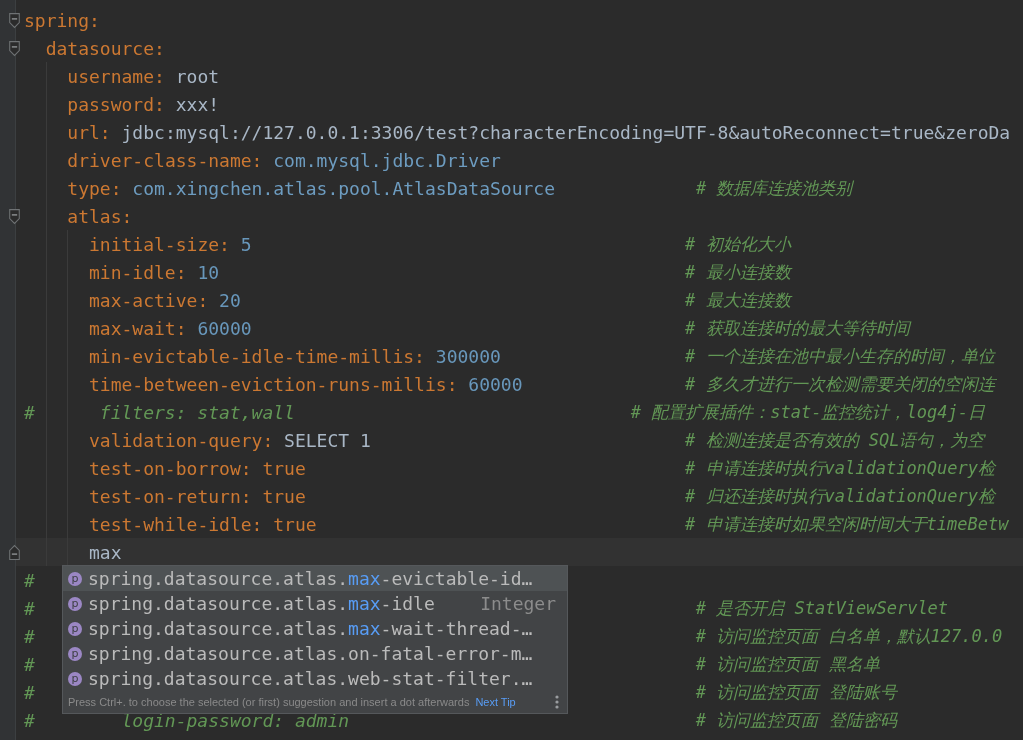  I want to click on yaml-key: username:, so click(116, 76).